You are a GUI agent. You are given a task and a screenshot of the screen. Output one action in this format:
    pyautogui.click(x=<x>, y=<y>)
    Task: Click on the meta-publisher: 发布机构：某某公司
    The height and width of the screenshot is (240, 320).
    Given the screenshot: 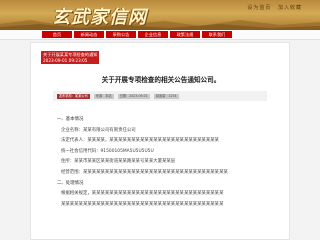 What is the action you would take?
    pyautogui.click(x=73, y=96)
    